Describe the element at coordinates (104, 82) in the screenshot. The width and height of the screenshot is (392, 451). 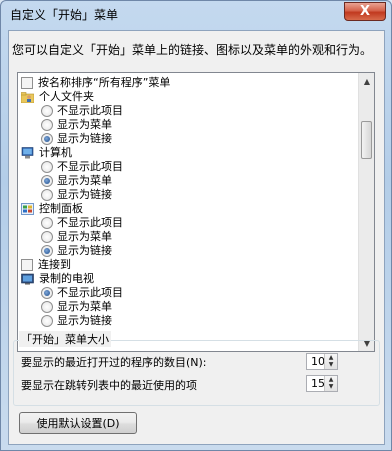
I see `option-label: 按名称排序“所有程序”菜单` at that location.